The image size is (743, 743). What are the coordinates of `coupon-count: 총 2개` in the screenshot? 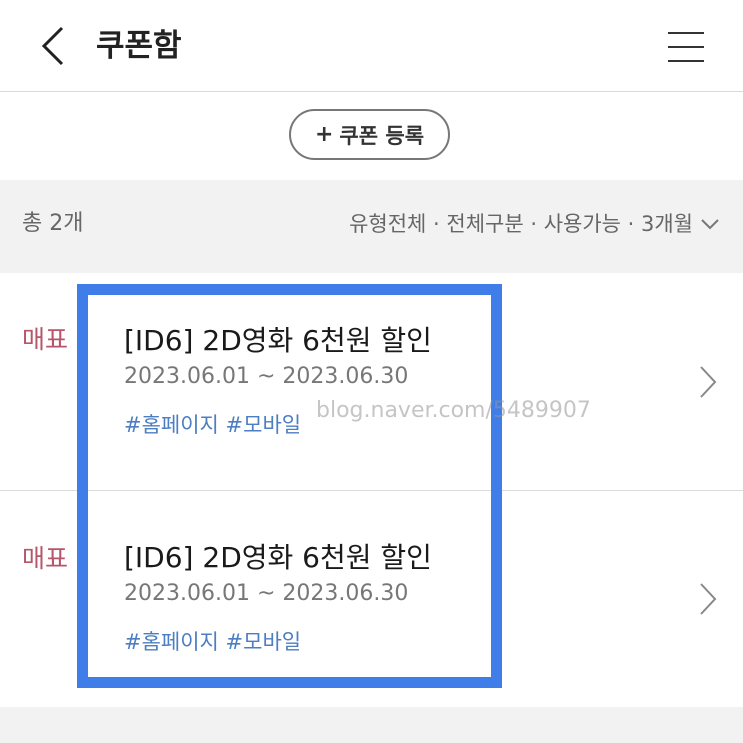 It's located at (53, 223).